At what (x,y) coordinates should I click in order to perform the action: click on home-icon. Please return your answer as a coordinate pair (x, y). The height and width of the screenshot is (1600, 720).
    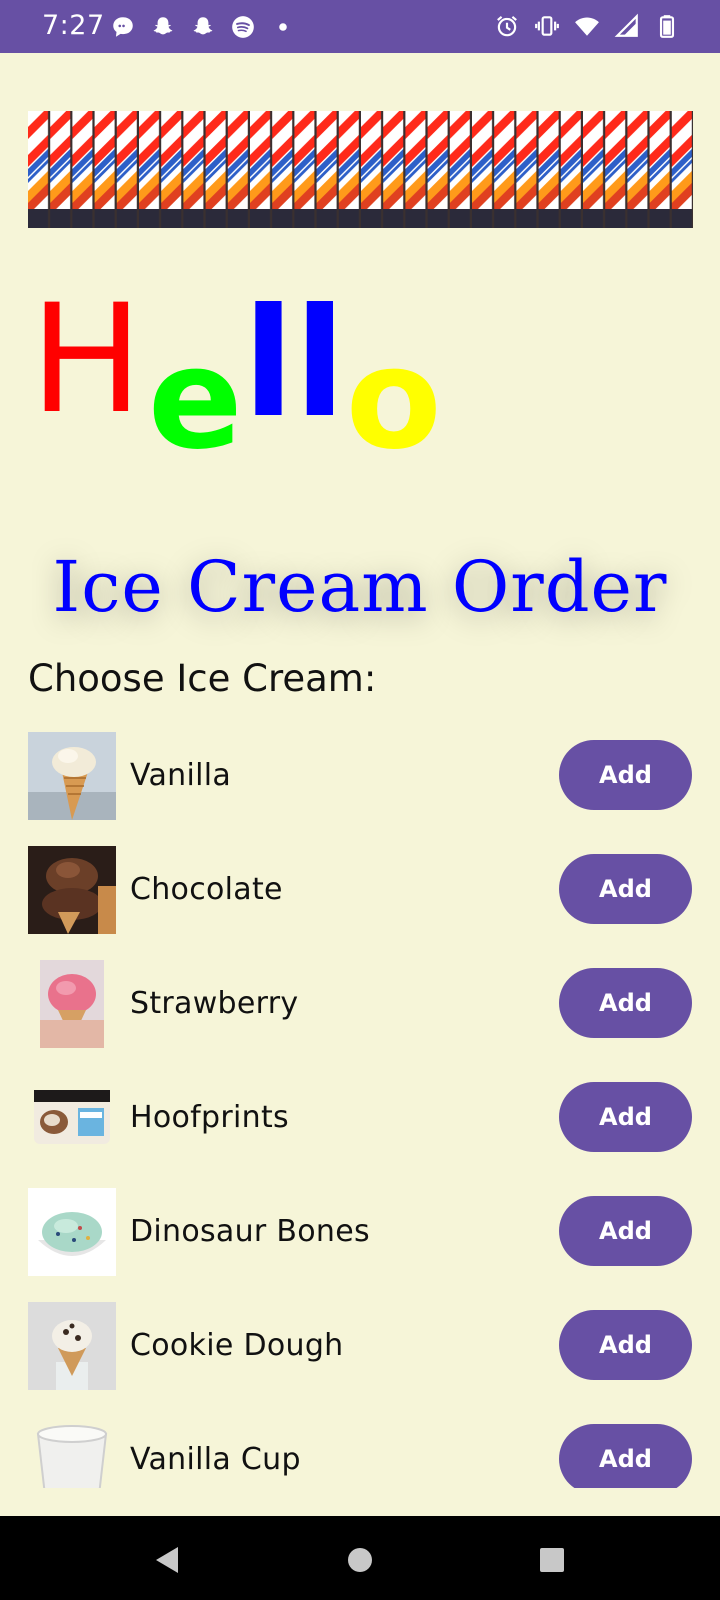
    Looking at the image, I should click on (360, 1560).